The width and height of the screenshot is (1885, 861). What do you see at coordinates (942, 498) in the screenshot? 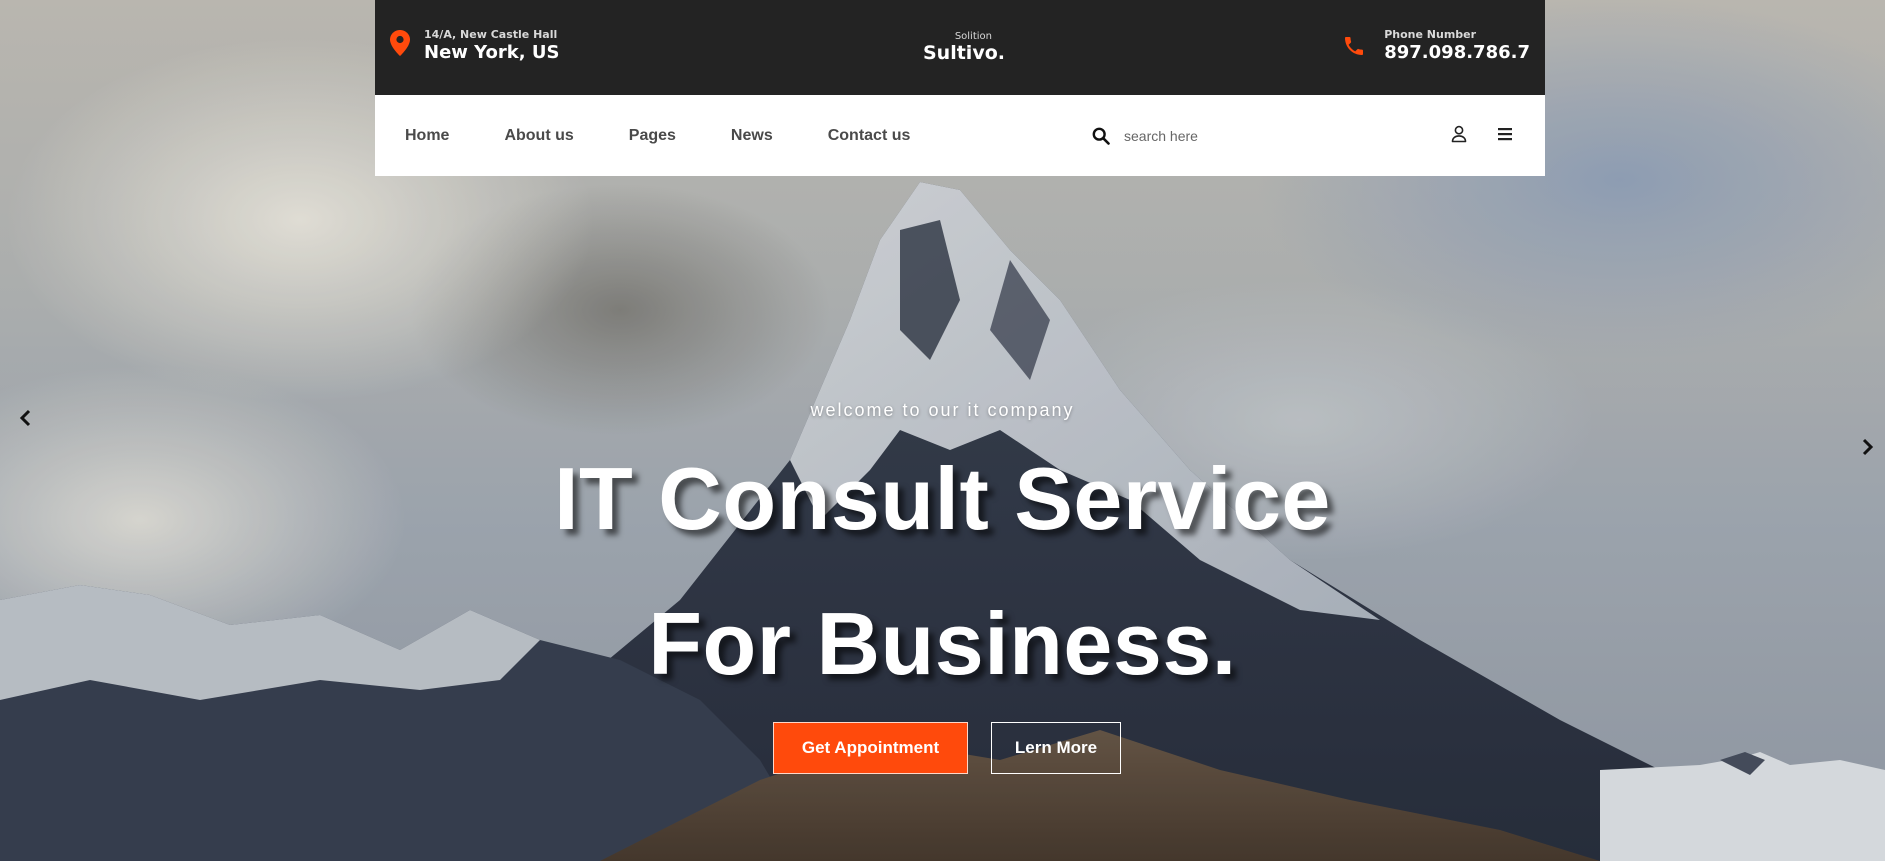
I see `hero-headline-line1: IT Consult Service` at bounding box center [942, 498].